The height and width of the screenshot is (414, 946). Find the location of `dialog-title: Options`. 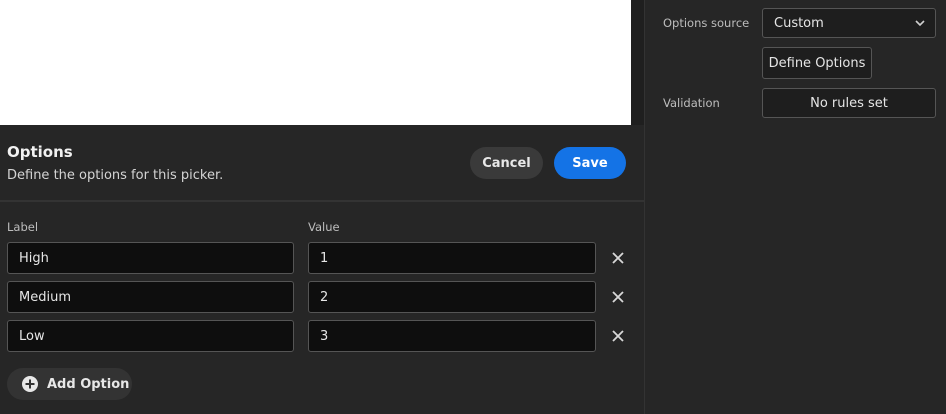

dialog-title: Options is located at coordinates (40, 152).